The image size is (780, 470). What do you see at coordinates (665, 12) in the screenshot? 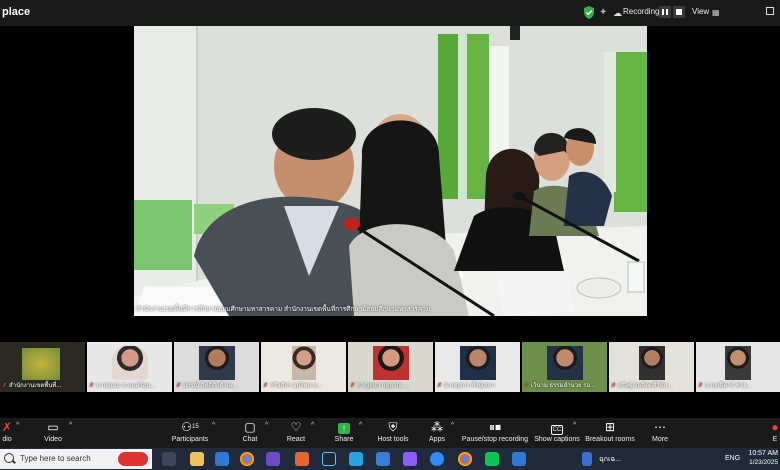
I see `pause-recording-button` at bounding box center [665, 12].